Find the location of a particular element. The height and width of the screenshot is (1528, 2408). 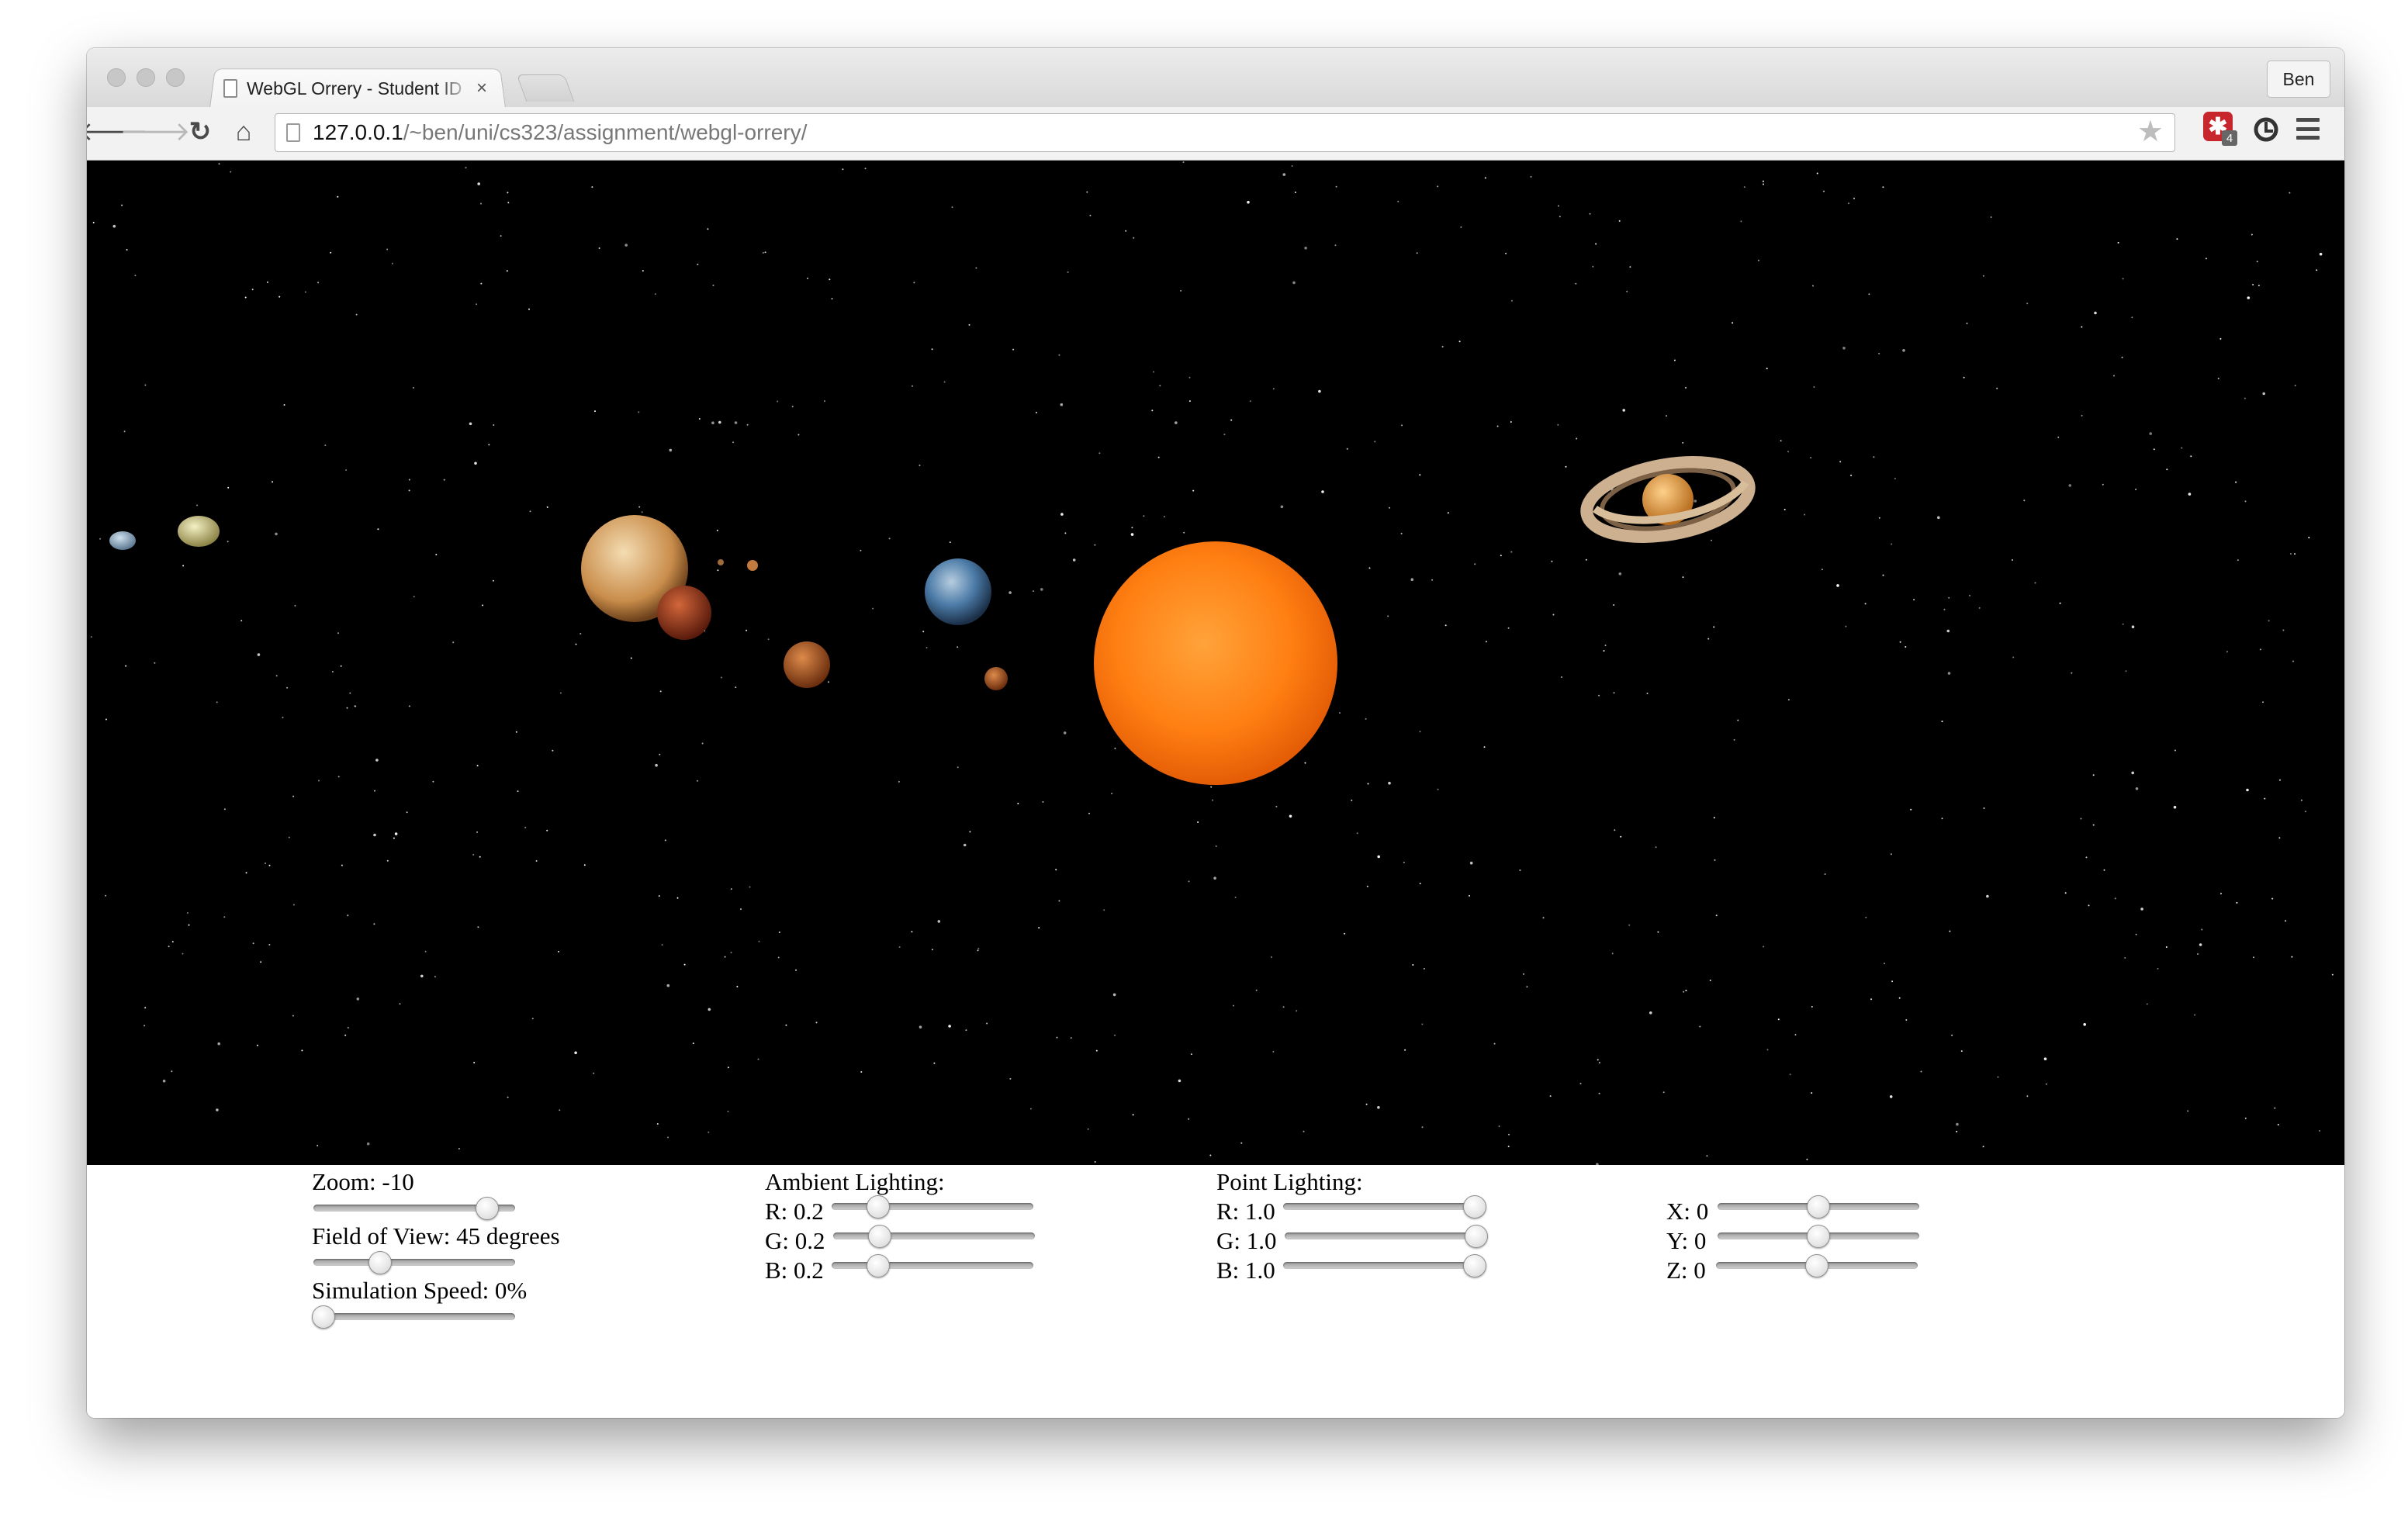

close-window-button is located at coordinates (116, 77).